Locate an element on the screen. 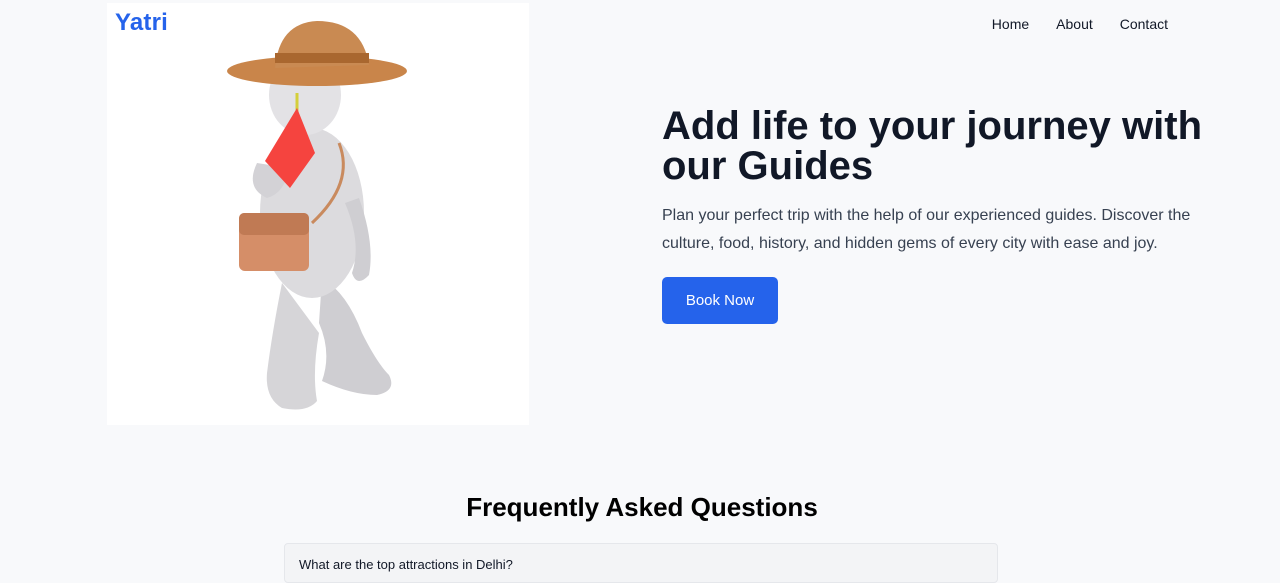 This screenshot has height=583, width=1280. hero-title: Add life to your journey with our Guides is located at coordinates (932, 146).